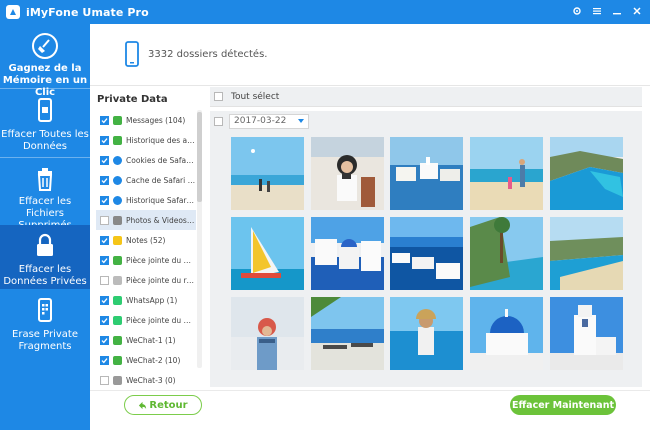  What do you see at coordinates (45, 275) in the screenshot?
I see `sidebar-item-label: Effacer les Données Privées` at bounding box center [45, 275].